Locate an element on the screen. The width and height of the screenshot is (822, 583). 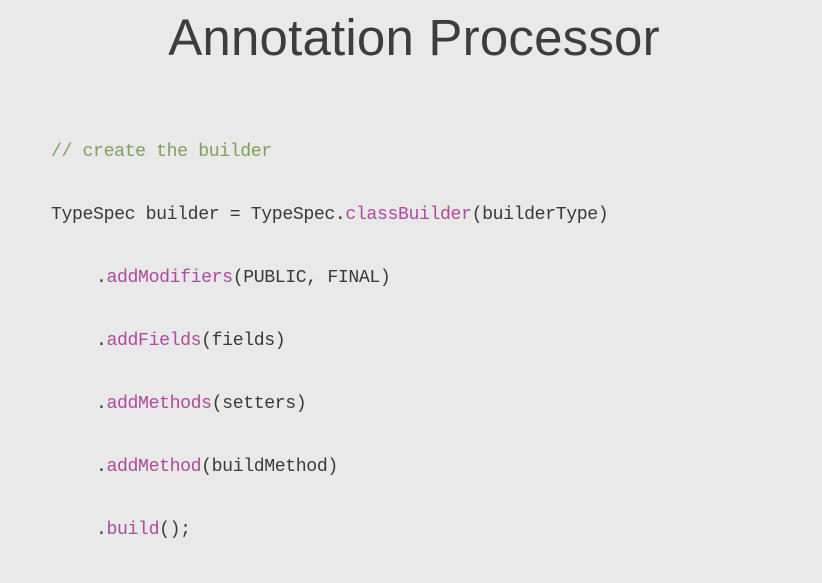
code-declaration-suffix: (builderType) is located at coordinates (540, 215).